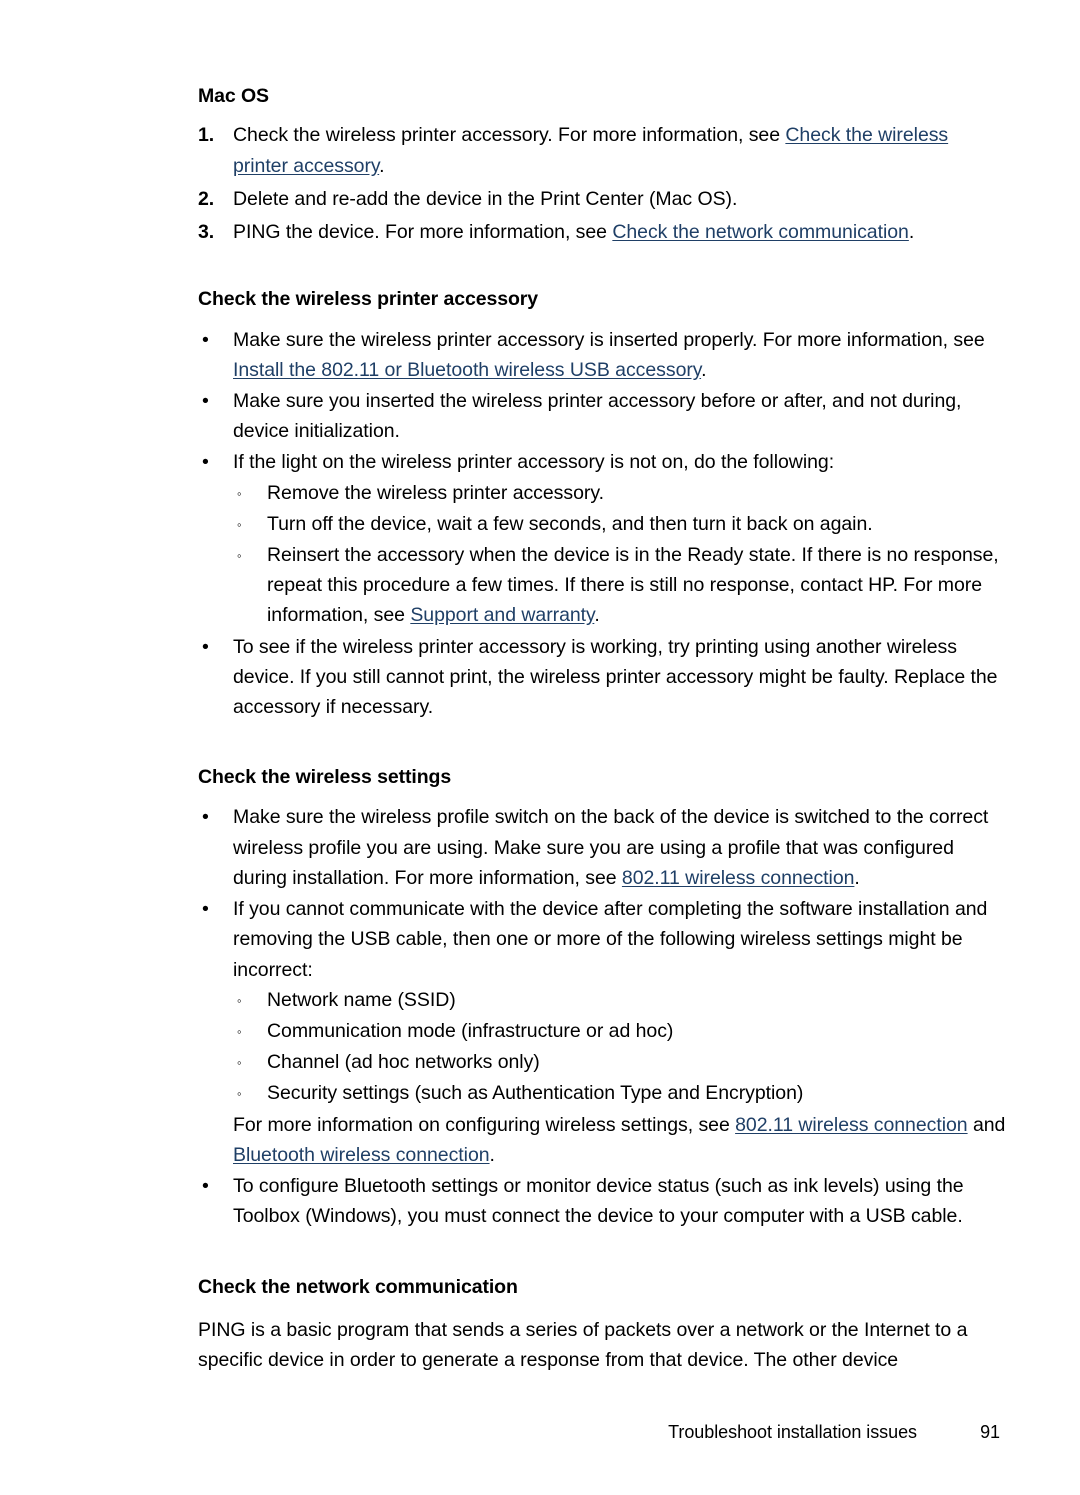 This screenshot has height=1495, width=1080. What do you see at coordinates (990, 1432) in the screenshot?
I see `footer-page-number: 91` at bounding box center [990, 1432].